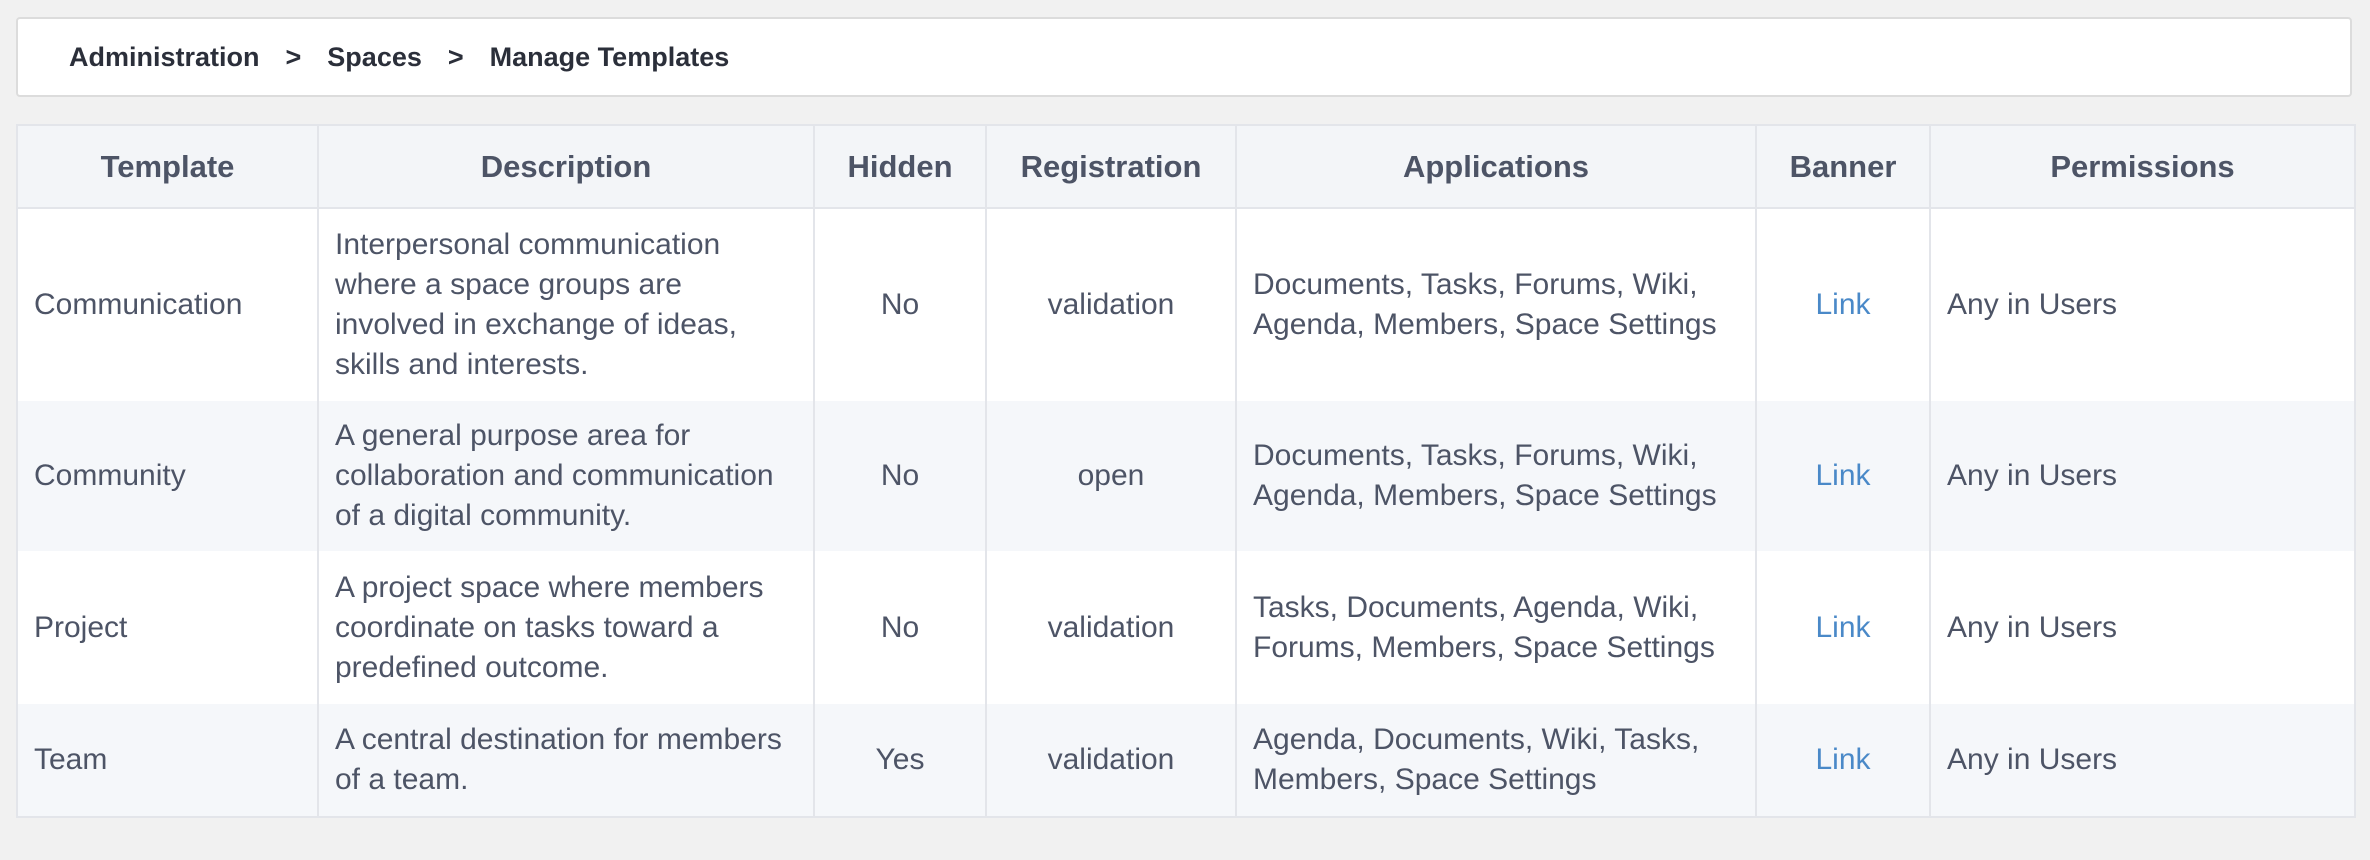 This screenshot has width=2370, height=860. I want to click on breadcrumb-item-current: Manage Templates, so click(609, 56).